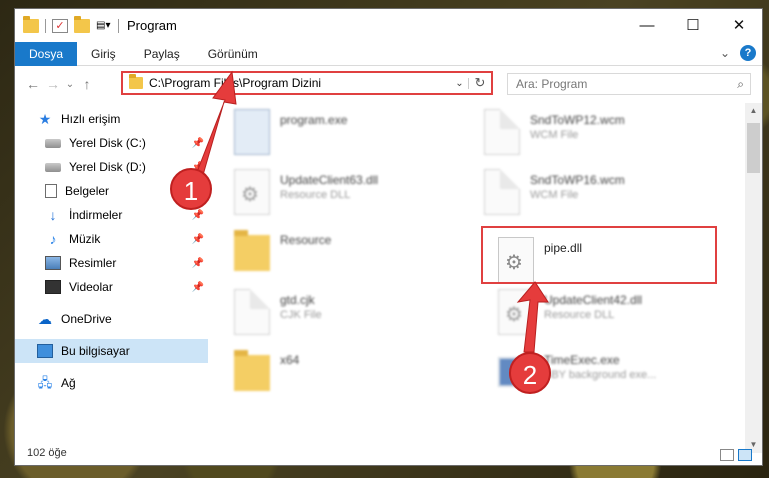 The image size is (769, 478). What do you see at coordinates (532, 317) in the screenshot?
I see `arrow-to-pipe-dll` at bounding box center [532, 317].